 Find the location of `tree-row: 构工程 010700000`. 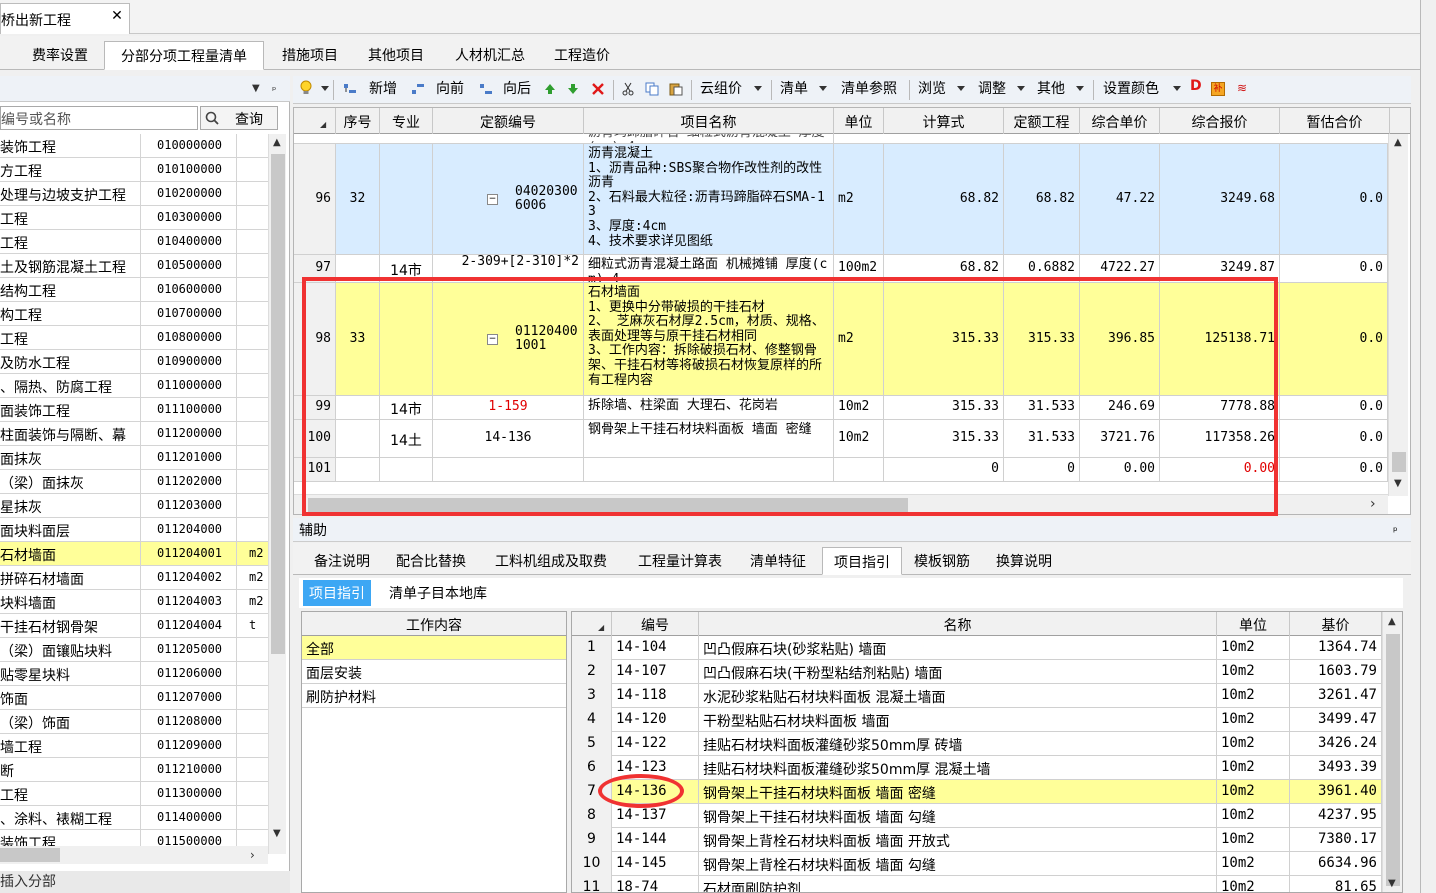

tree-row: 构工程 010700000 is located at coordinates (134, 314).